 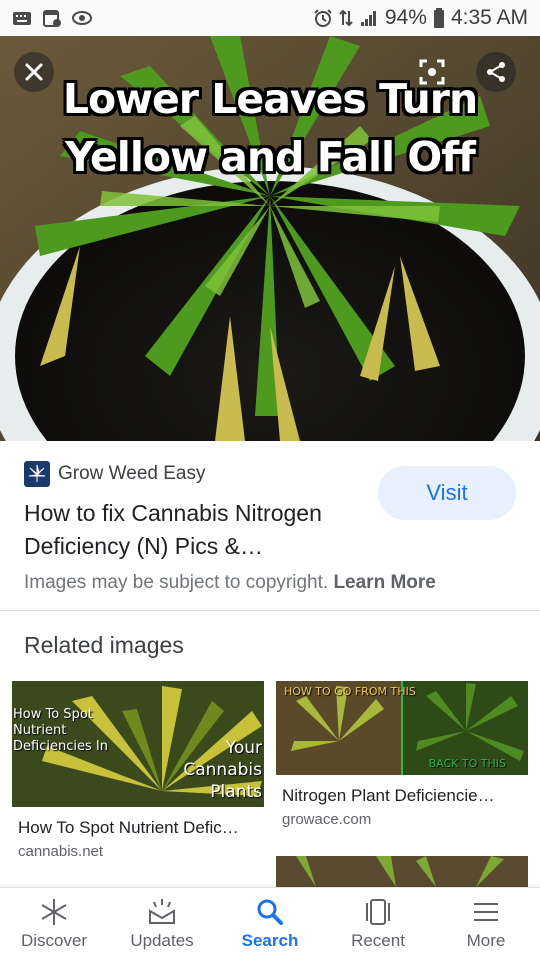 I want to click on site-row: Grow Weed Easy, so click(x=114, y=474).